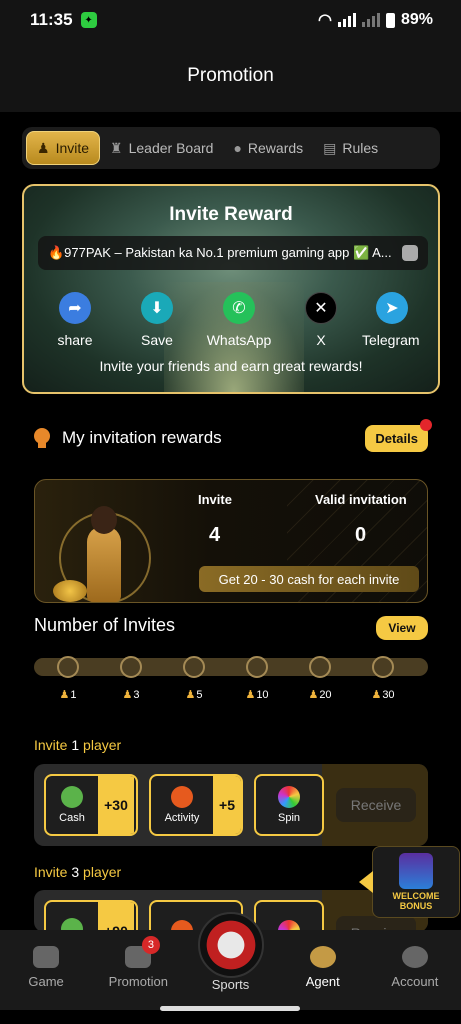 The image size is (461, 1024). Describe the element at coordinates (257, 695) in the screenshot. I see `milestone-label: ♟ 10` at that location.